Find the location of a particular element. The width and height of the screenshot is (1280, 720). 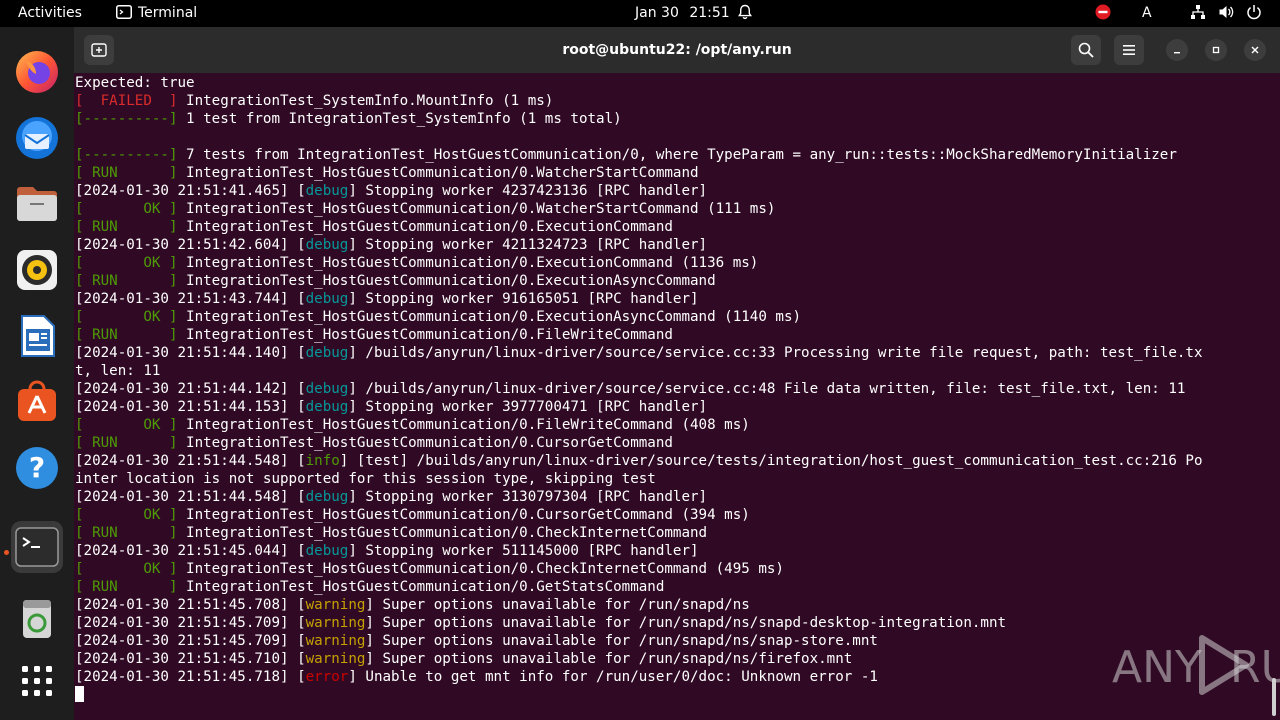

activities-button: Activities is located at coordinates (50, 13).